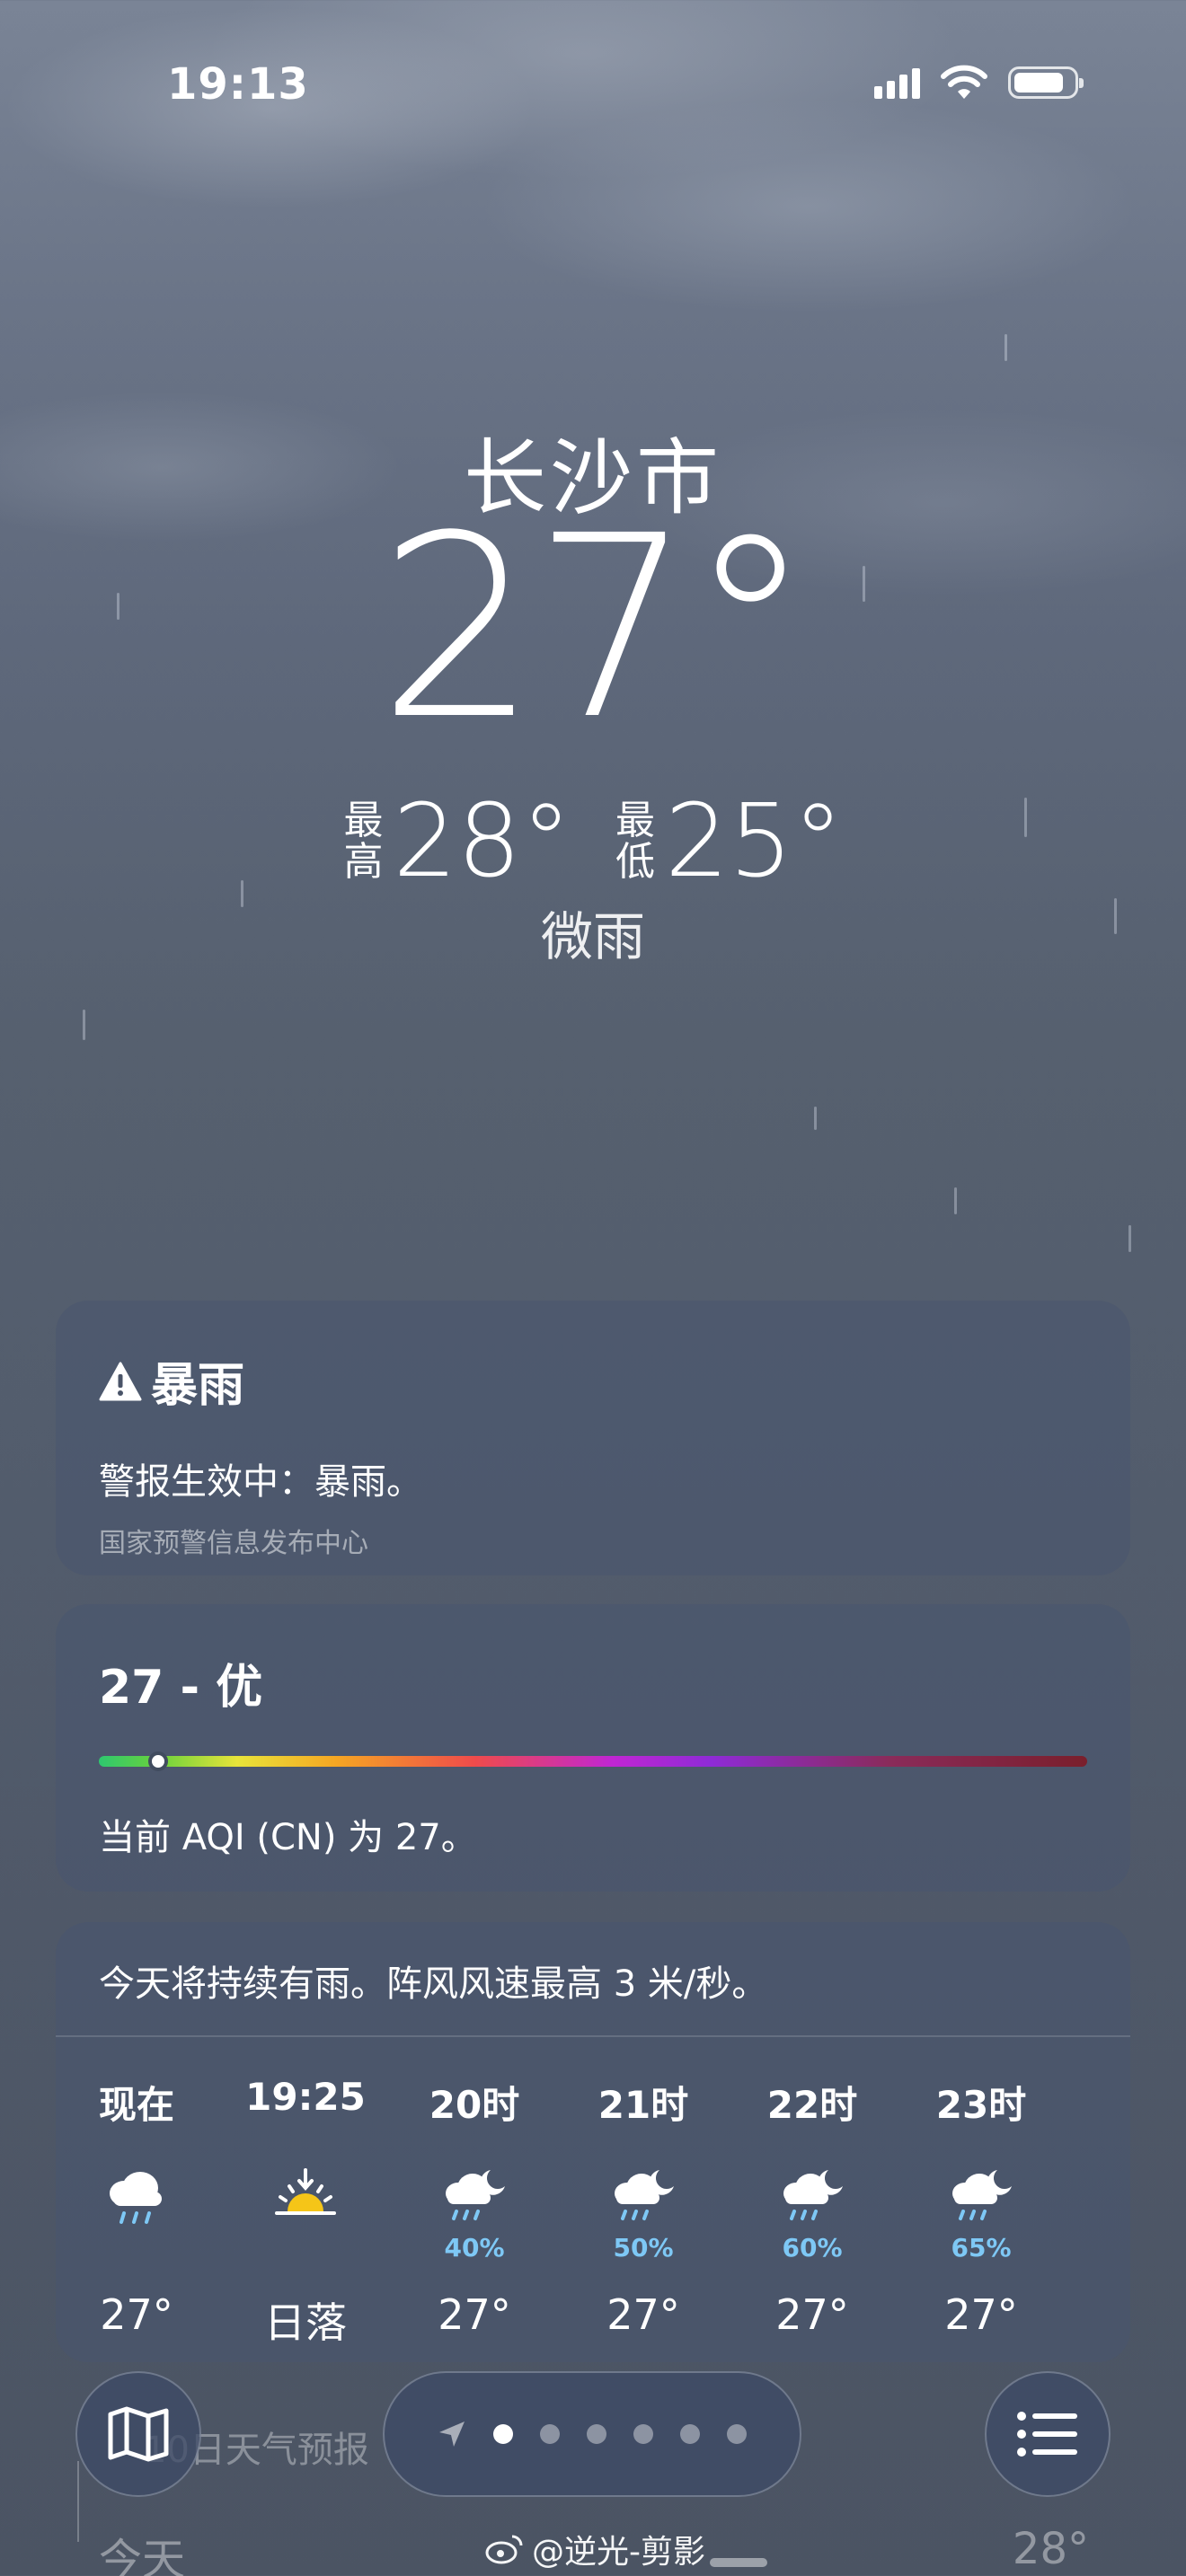 This screenshot has width=1186, height=2576. I want to click on divider, so click(78, 2501).